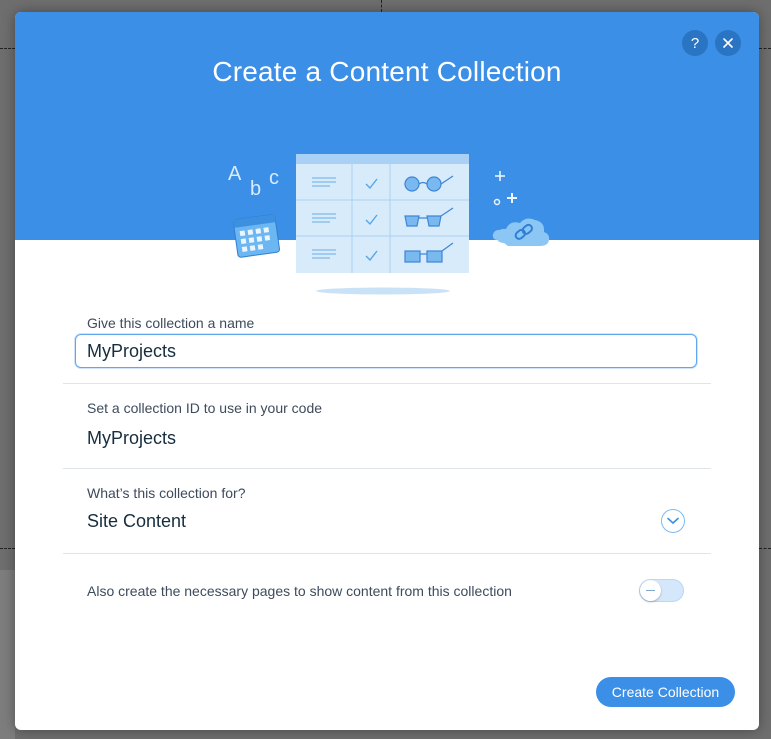  Describe the element at coordinates (7, 654) in the screenshot. I see `code-panel-edge` at that location.